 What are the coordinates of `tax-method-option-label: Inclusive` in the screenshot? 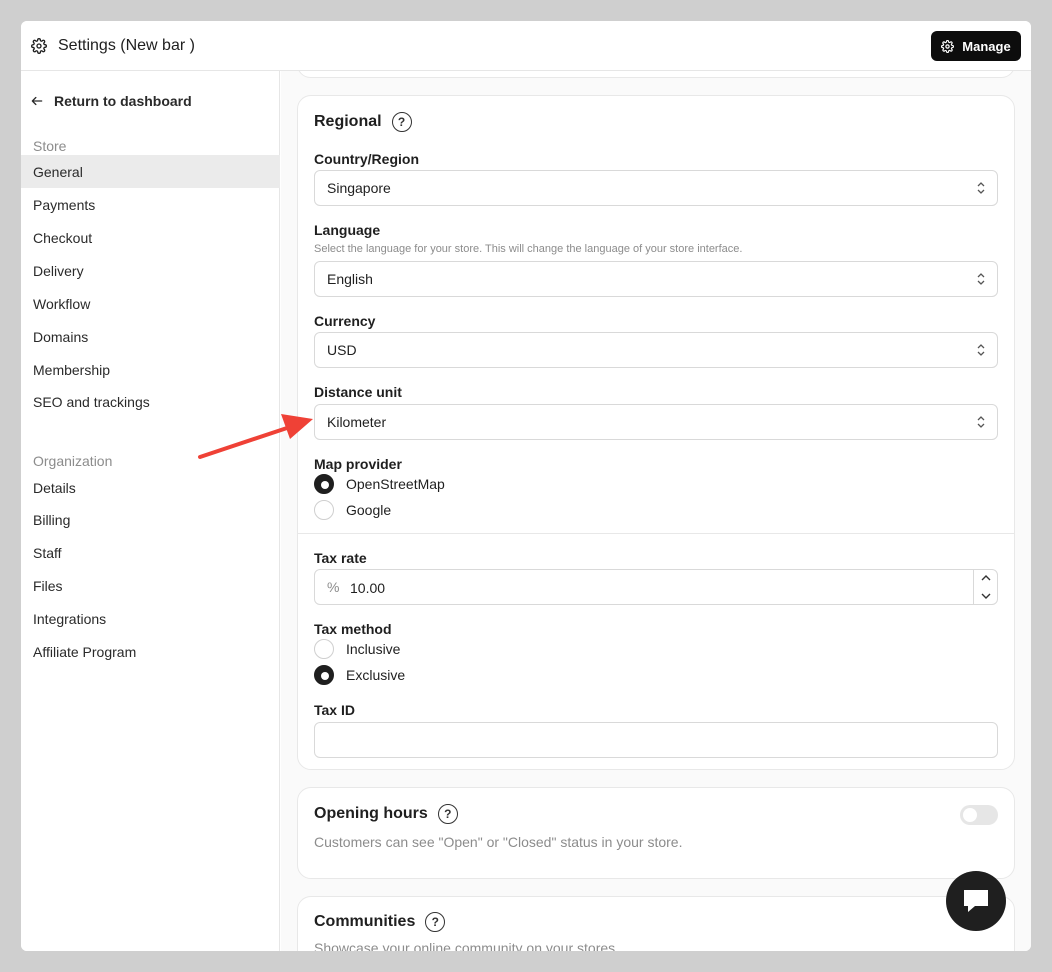 It's located at (373, 649).